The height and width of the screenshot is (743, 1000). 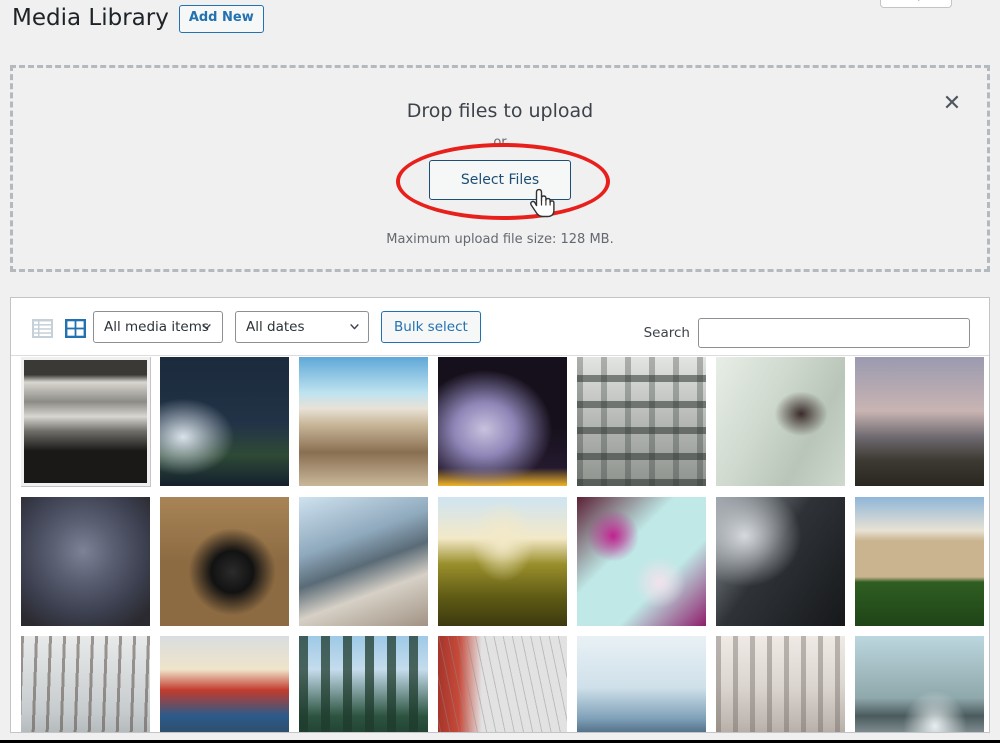 I want to click on add-new-button: Add New, so click(x=221, y=19).